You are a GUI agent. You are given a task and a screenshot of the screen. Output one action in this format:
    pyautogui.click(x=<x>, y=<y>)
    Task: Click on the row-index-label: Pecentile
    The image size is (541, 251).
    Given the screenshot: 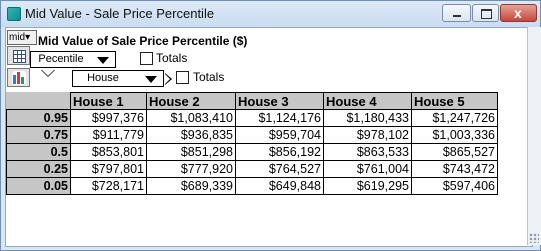 What is the action you would take?
    pyautogui.click(x=61, y=59)
    